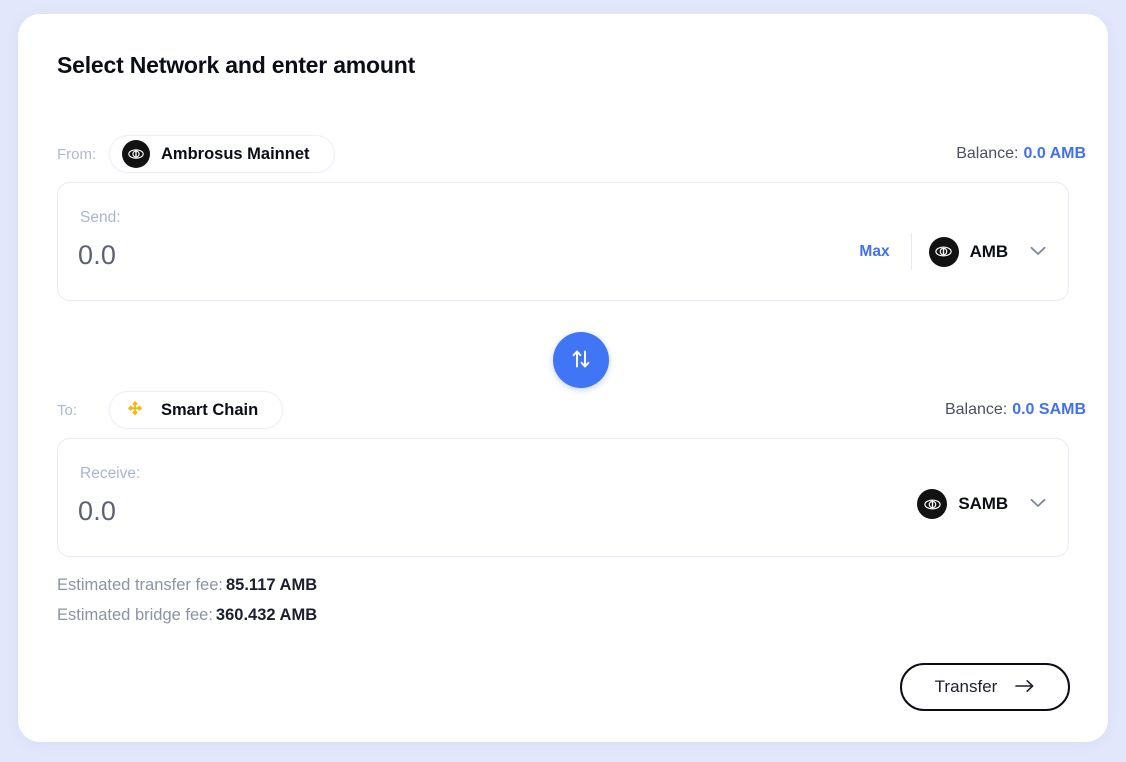  Describe the element at coordinates (210, 409) in the screenshot. I see `to-network-name: Smart Chain` at that location.